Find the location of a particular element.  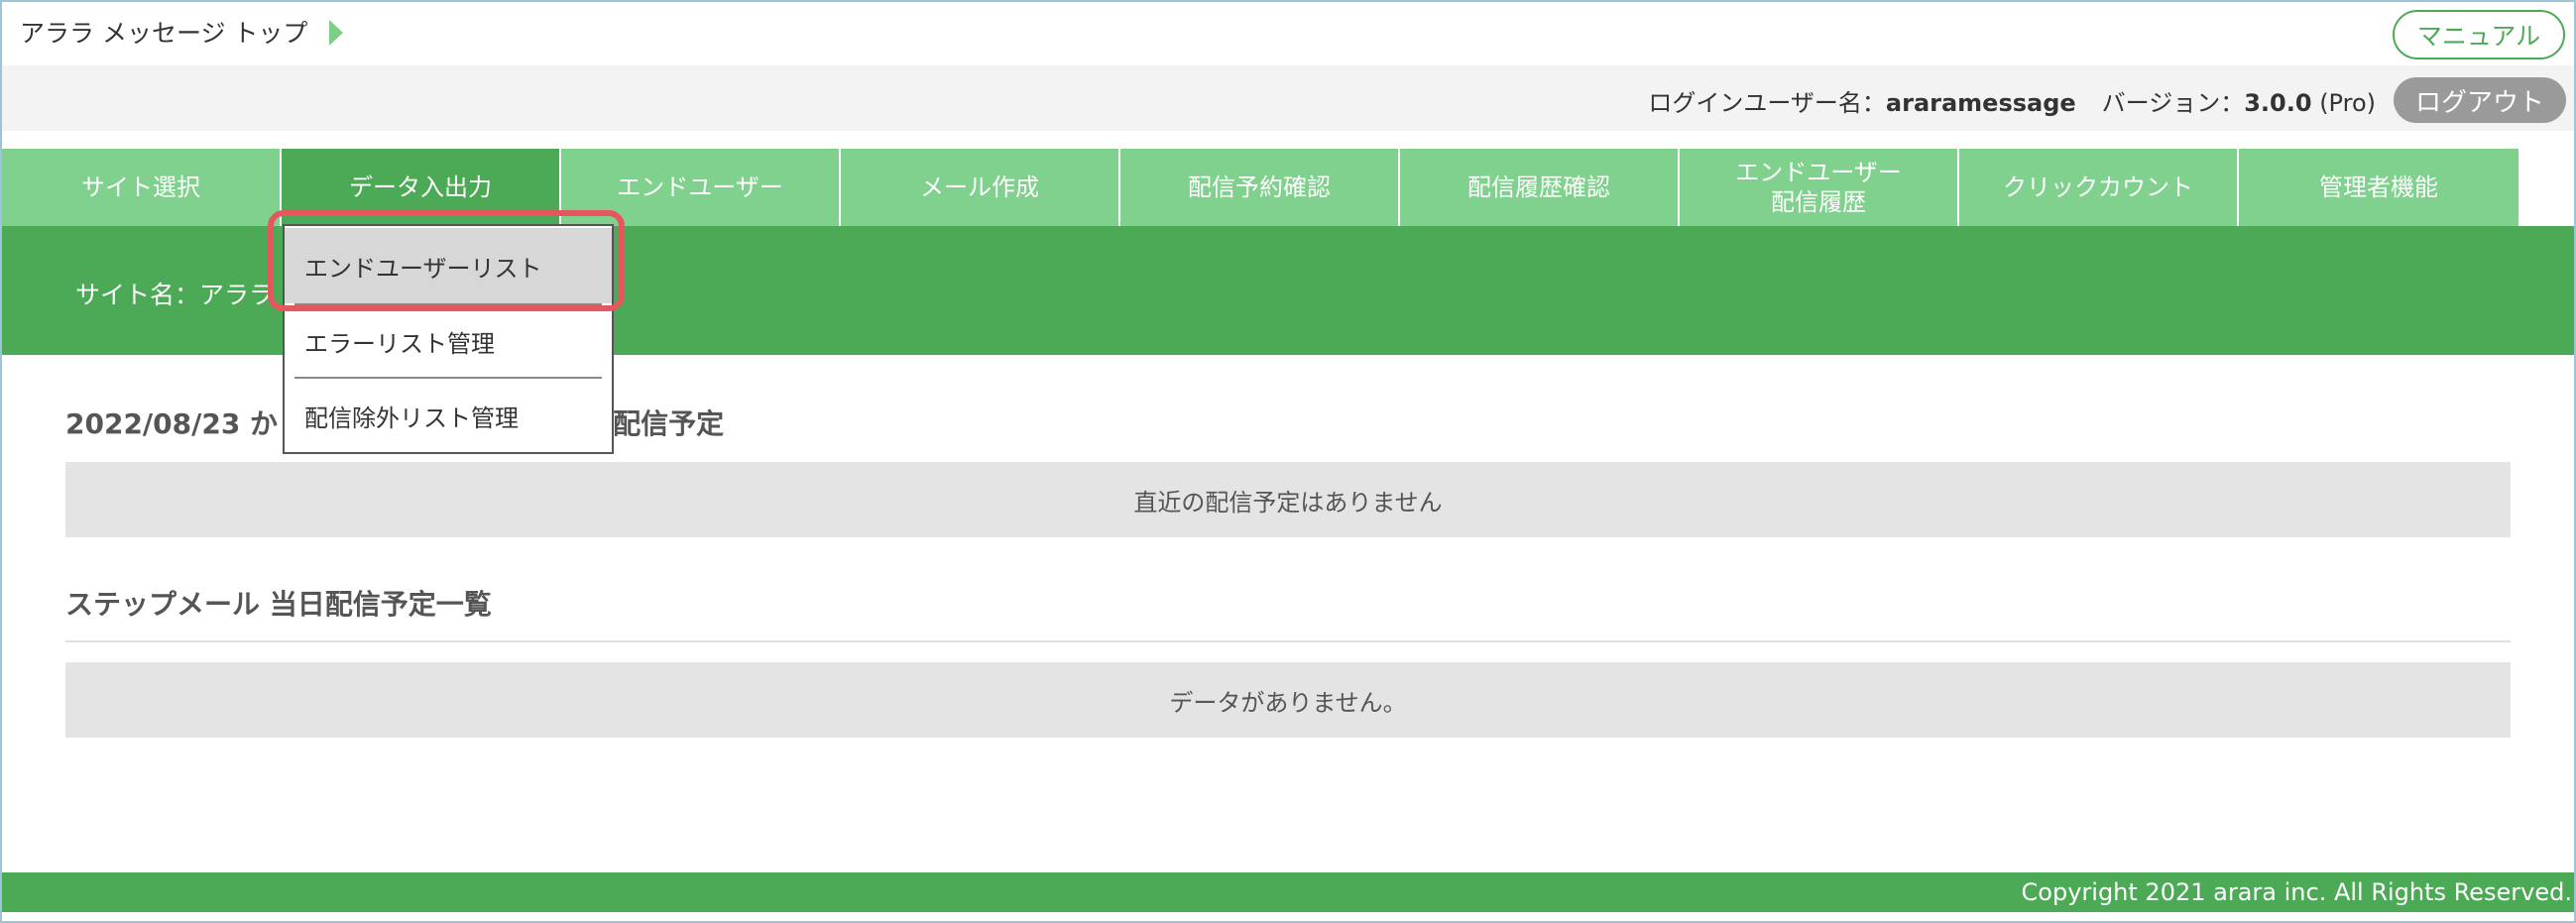

login-user-name: araramessage is located at coordinates (1981, 103).